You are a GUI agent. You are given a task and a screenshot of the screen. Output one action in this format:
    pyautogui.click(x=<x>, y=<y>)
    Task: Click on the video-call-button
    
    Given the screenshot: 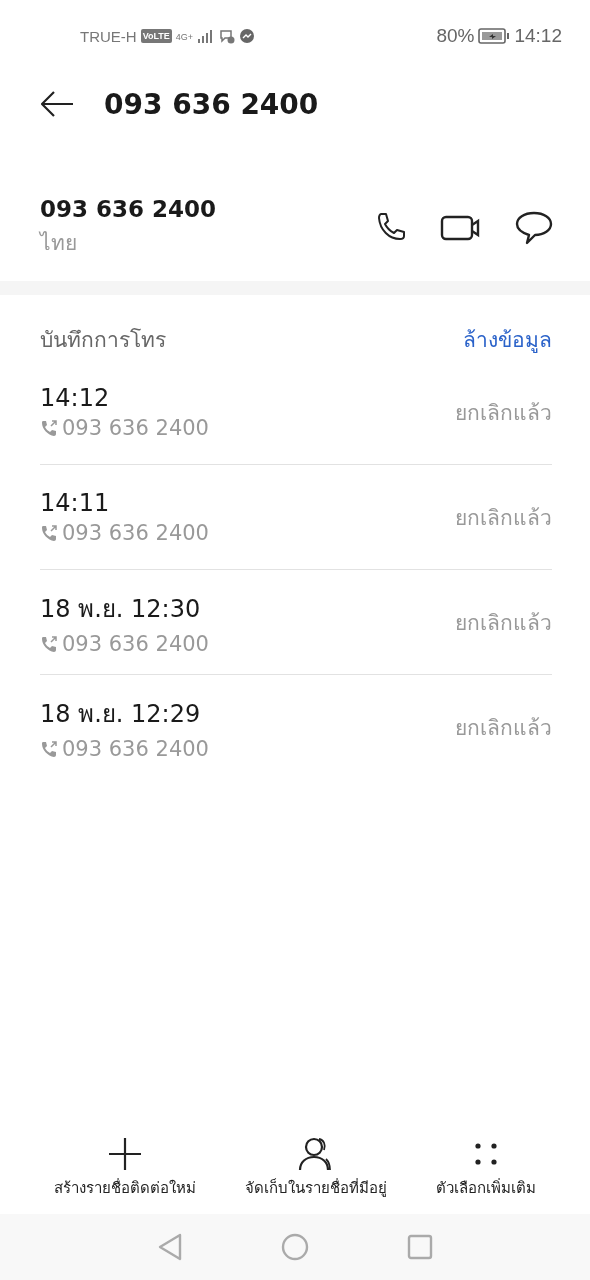 What is the action you would take?
    pyautogui.click(x=461, y=227)
    